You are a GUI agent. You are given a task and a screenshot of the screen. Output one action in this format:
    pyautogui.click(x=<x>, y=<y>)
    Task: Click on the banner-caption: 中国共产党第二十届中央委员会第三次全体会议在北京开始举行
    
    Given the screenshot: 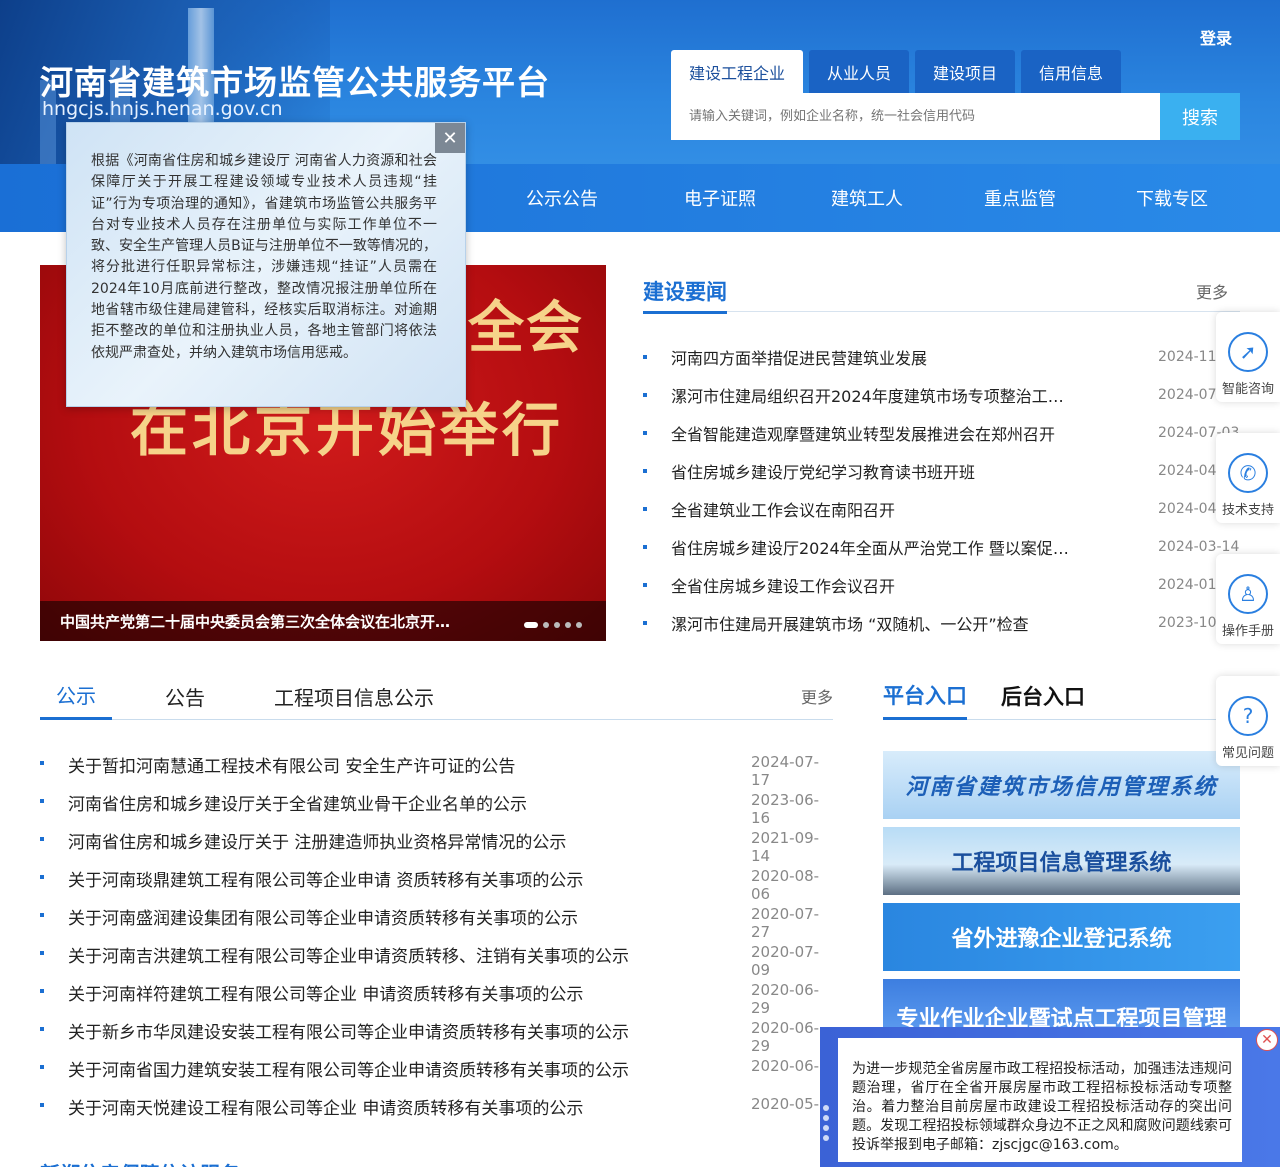 What is the action you would take?
    pyautogui.click(x=323, y=621)
    